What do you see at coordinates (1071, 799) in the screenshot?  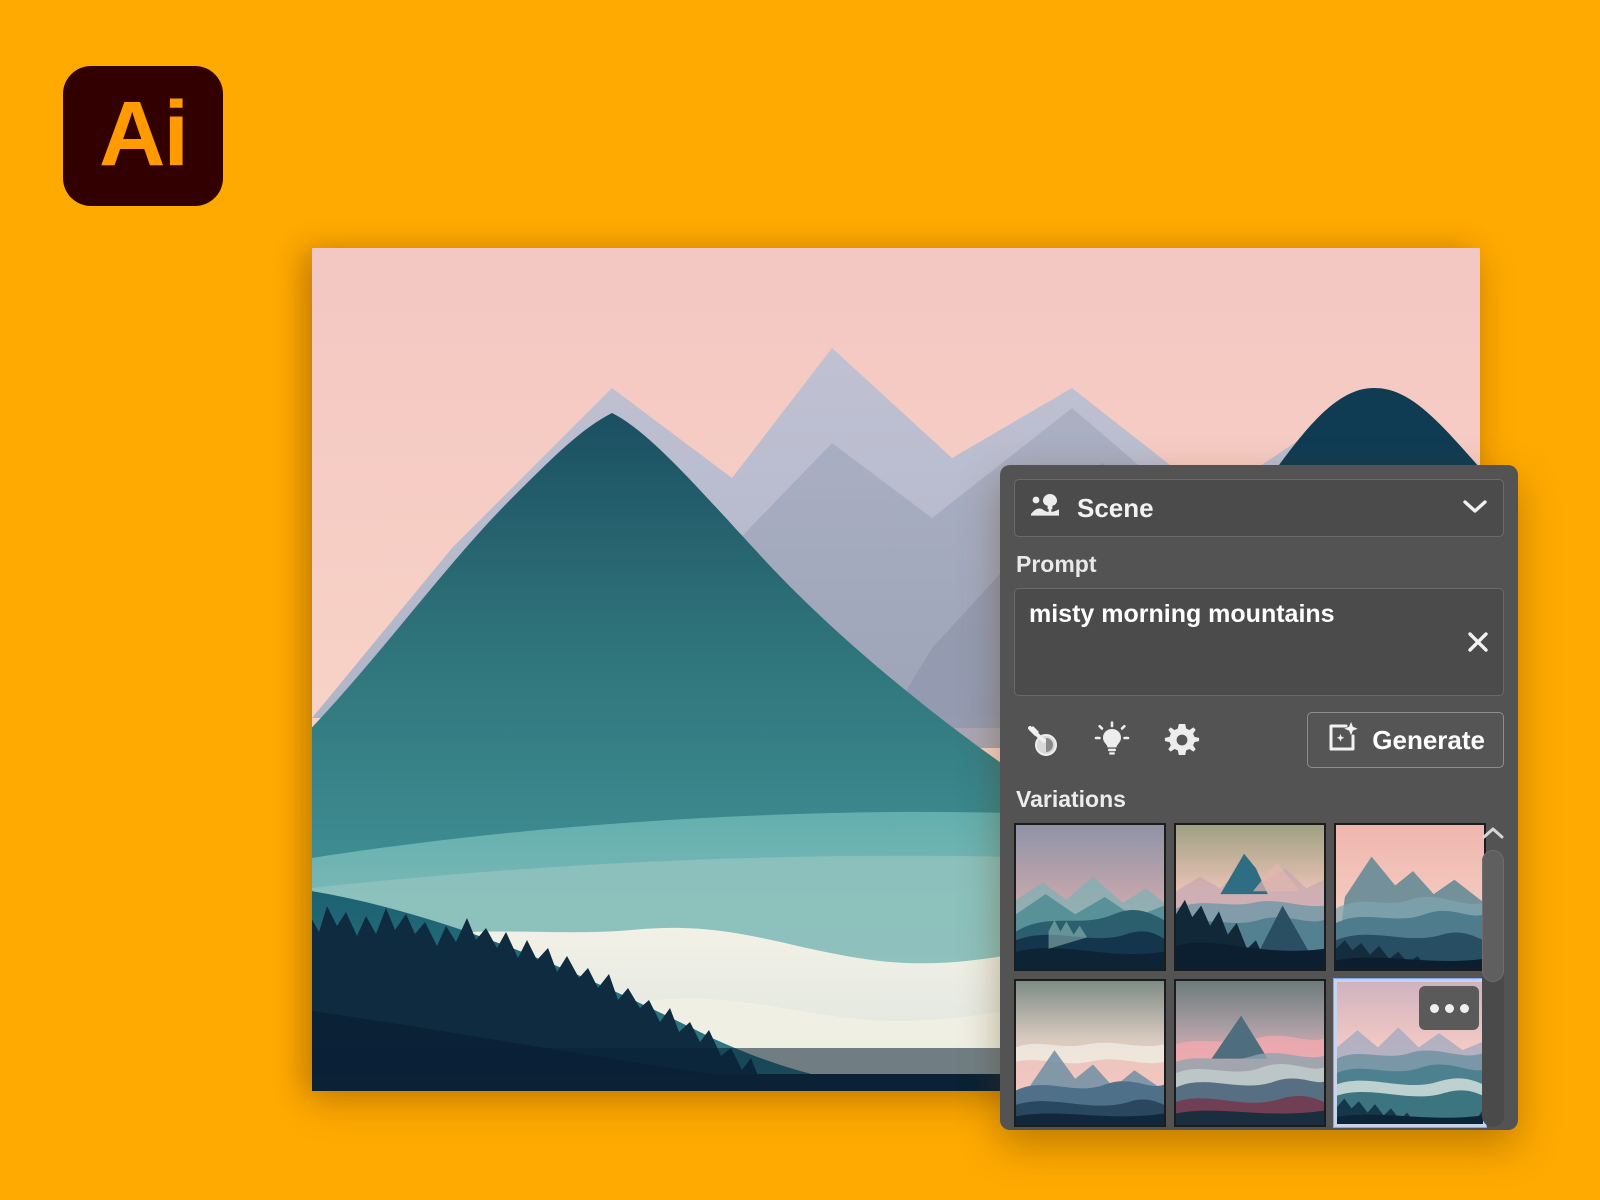 I see `variations-label: Variations` at bounding box center [1071, 799].